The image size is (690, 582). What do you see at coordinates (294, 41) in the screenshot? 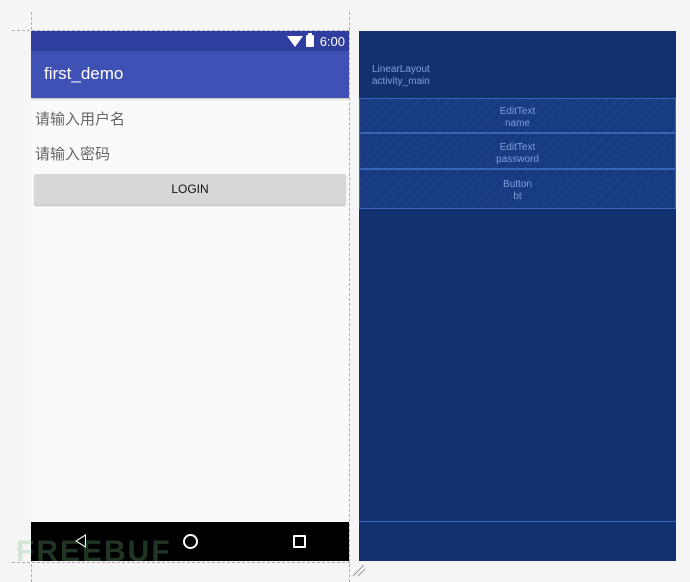
I see `wifi-icon` at bounding box center [294, 41].